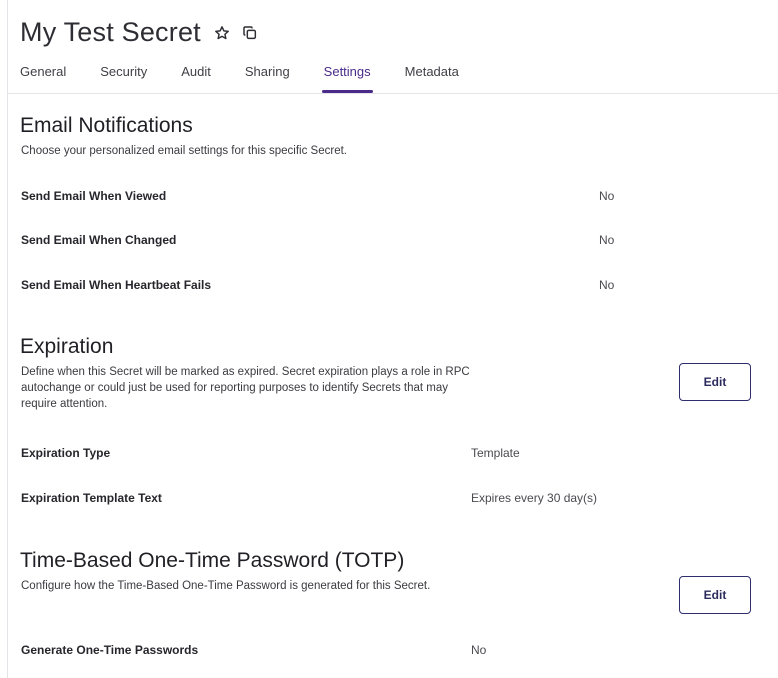 The width and height of the screenshot is (778, 678). I want to click on tab-audit: Audit, so click(196, 78).